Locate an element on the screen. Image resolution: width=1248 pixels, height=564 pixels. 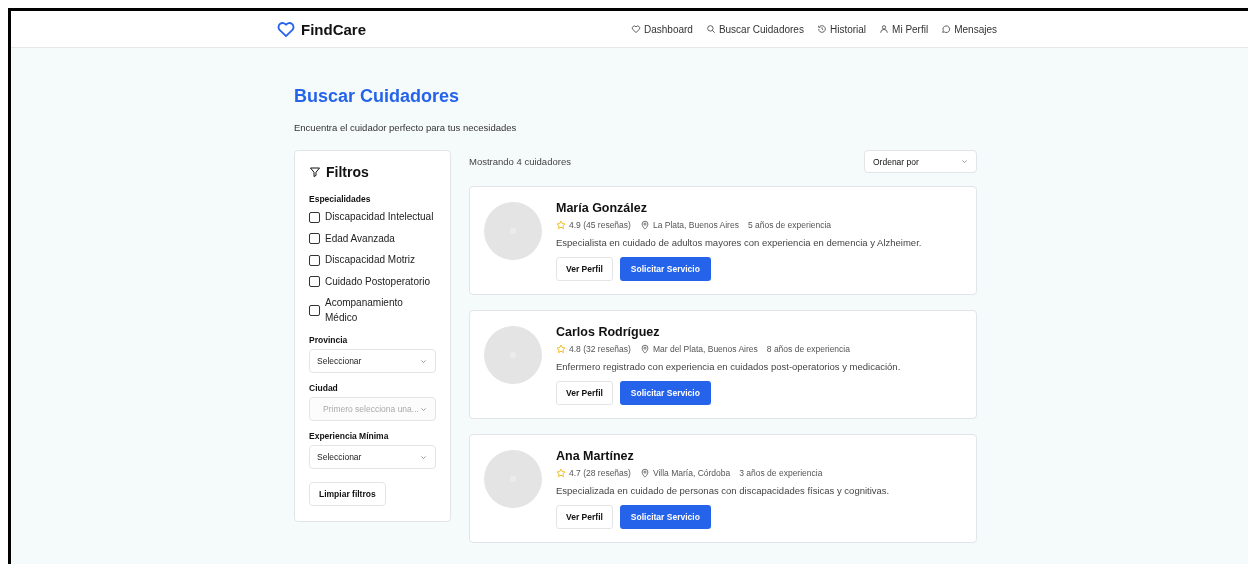
nav-link: Mi Perfil is located at coordinates (904, 29).